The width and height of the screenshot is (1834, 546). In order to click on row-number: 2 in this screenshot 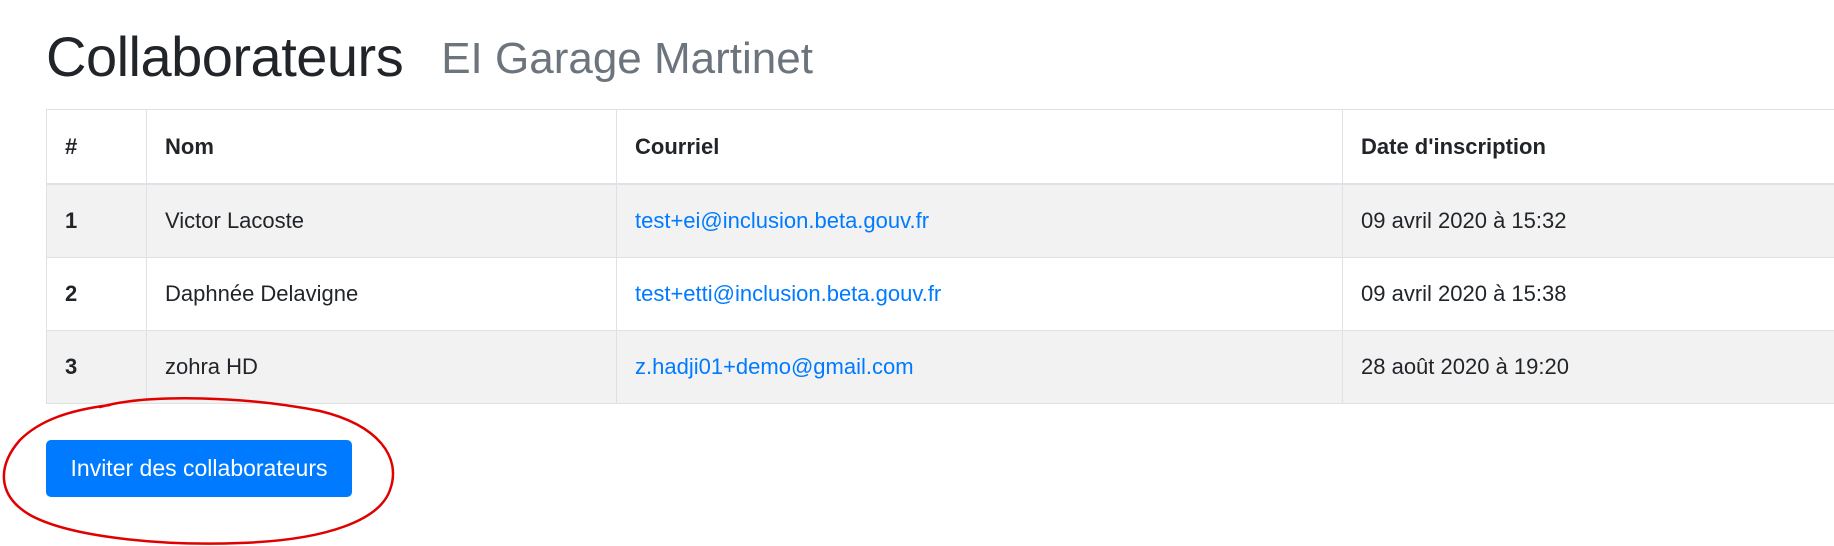, I will do `click(96, 294)`.